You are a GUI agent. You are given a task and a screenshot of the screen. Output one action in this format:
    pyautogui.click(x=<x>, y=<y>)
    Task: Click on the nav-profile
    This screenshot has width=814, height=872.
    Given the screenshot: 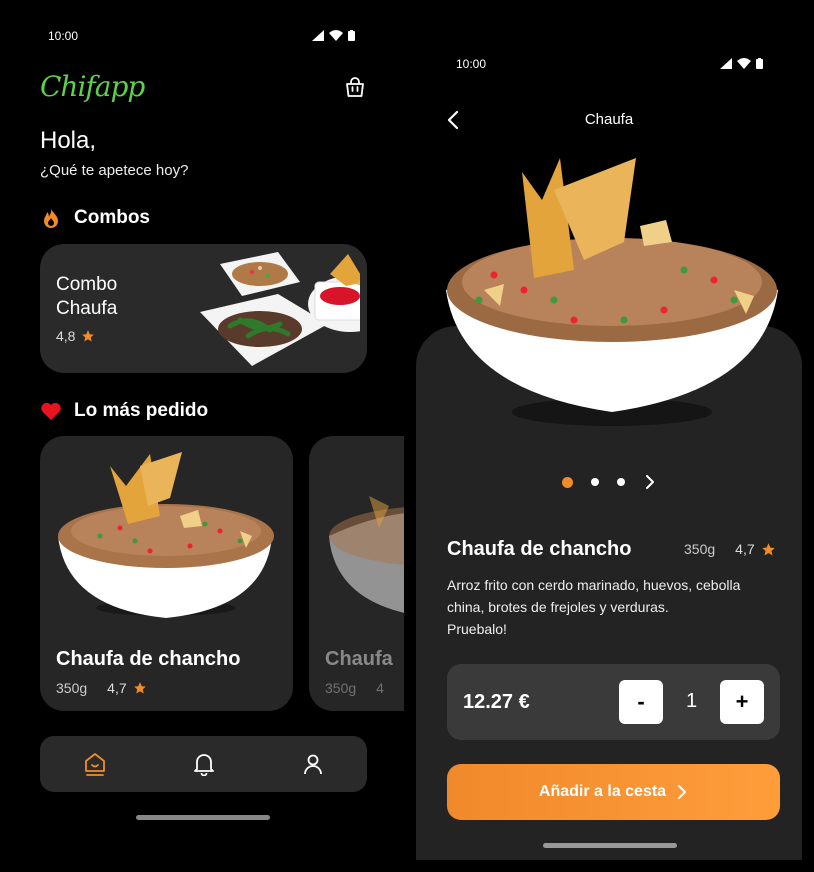 What is the action you would take?
    pyautogui.click(x=313, y=764)
    